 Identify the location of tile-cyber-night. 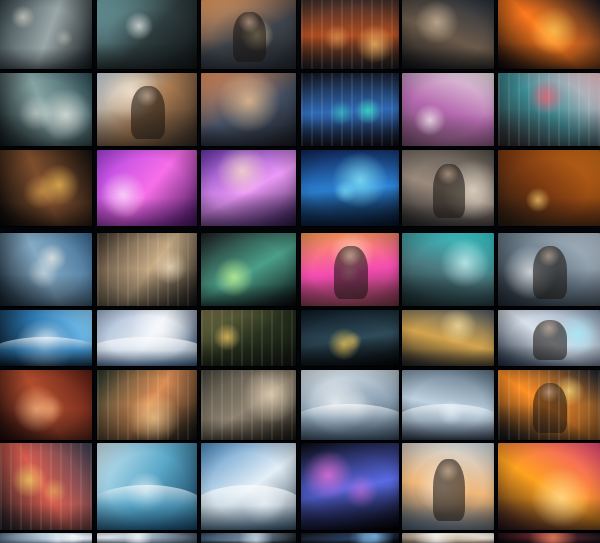
(350, 109).